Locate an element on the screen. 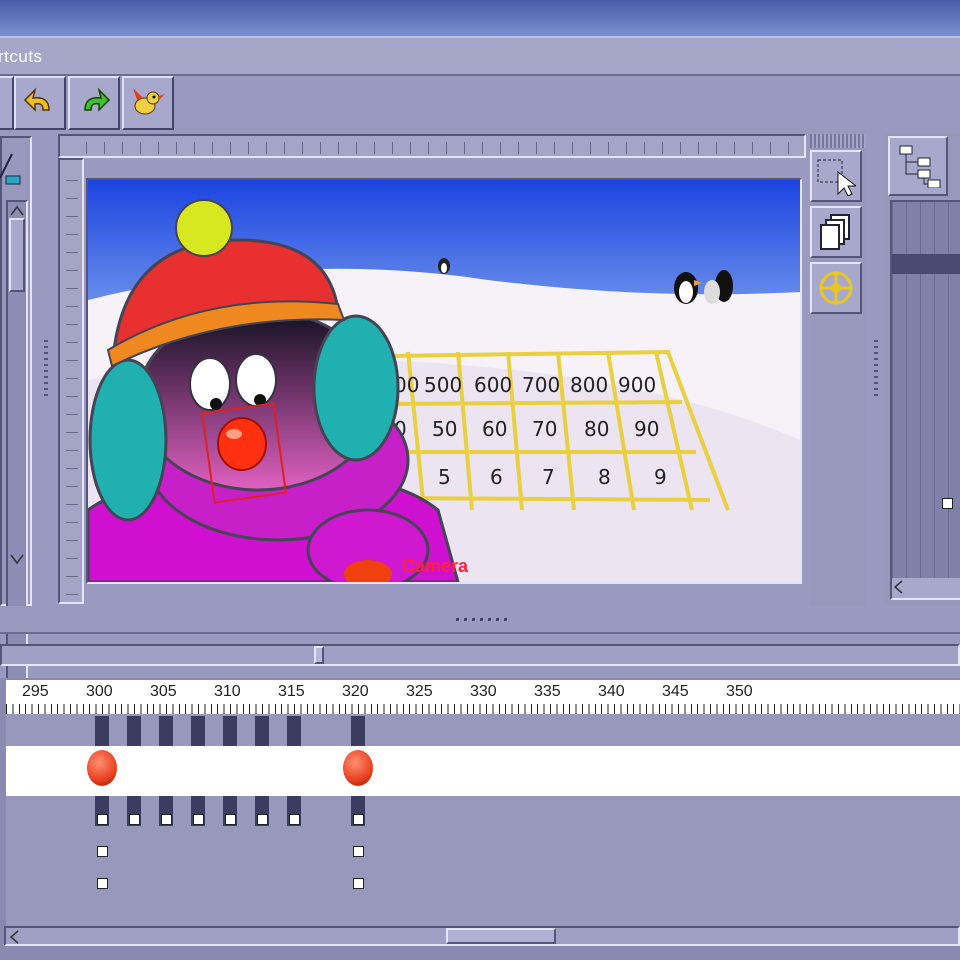 The width and height of the screenshot is (960, 960). menu-item-shortcuts: rtcuts is located at coordinates (21, 57).